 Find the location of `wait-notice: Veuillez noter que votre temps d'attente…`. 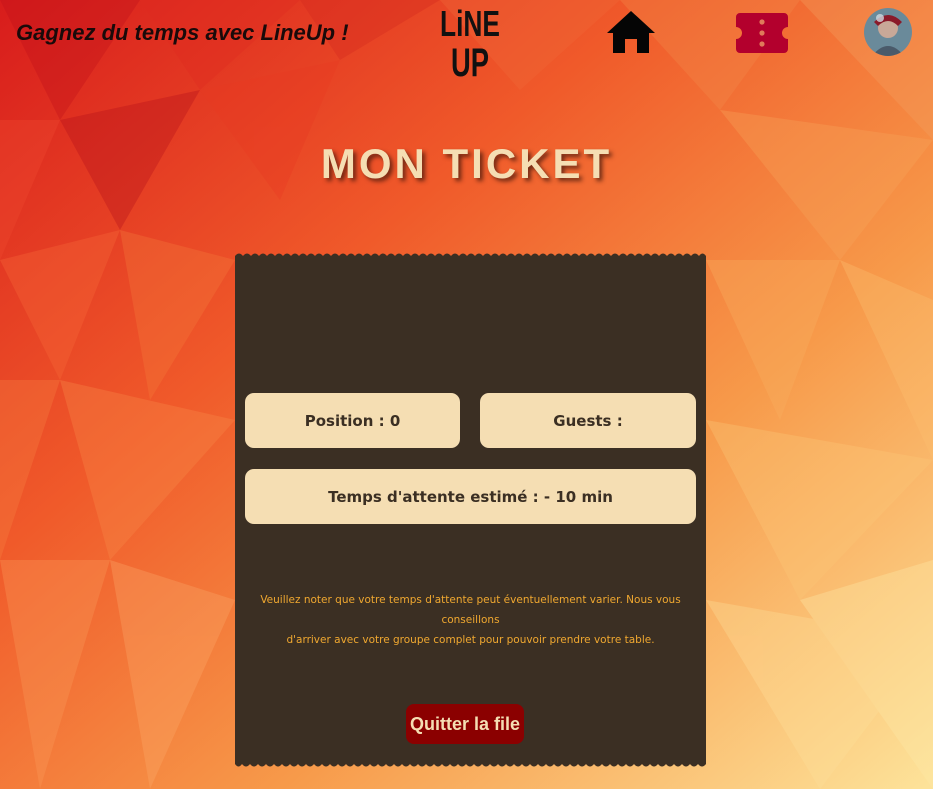

wait-notice: Veuillez noter que votre temps d'attente… is located at coordinates (470, 620).